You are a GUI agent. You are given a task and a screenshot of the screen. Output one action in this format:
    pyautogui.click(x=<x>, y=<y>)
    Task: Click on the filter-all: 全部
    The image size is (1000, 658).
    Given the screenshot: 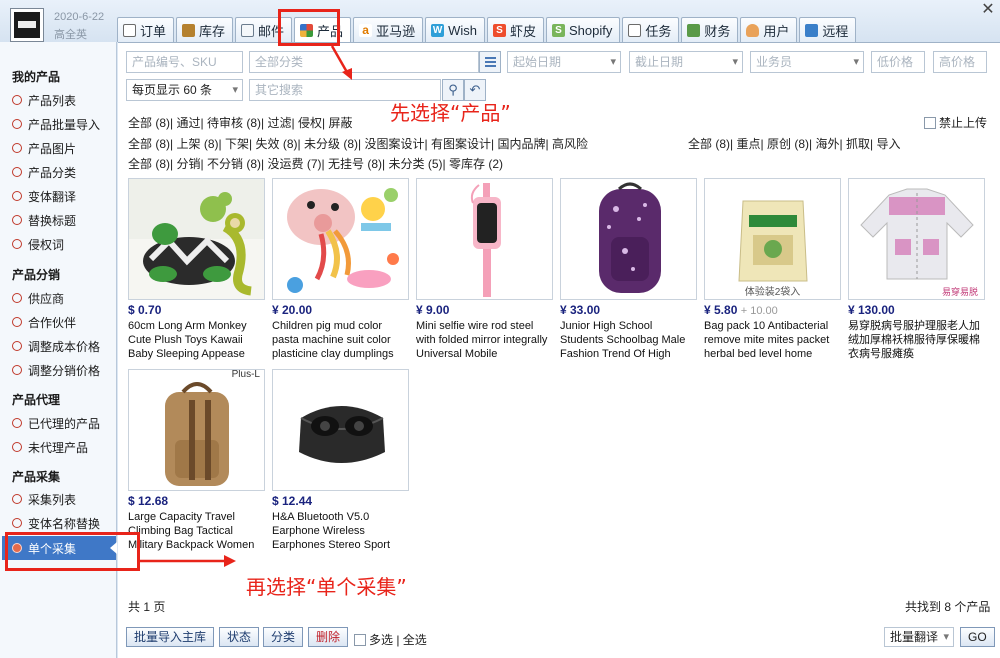 What is the action you would take?
    pyautogui.click(x=140, y=123)
    